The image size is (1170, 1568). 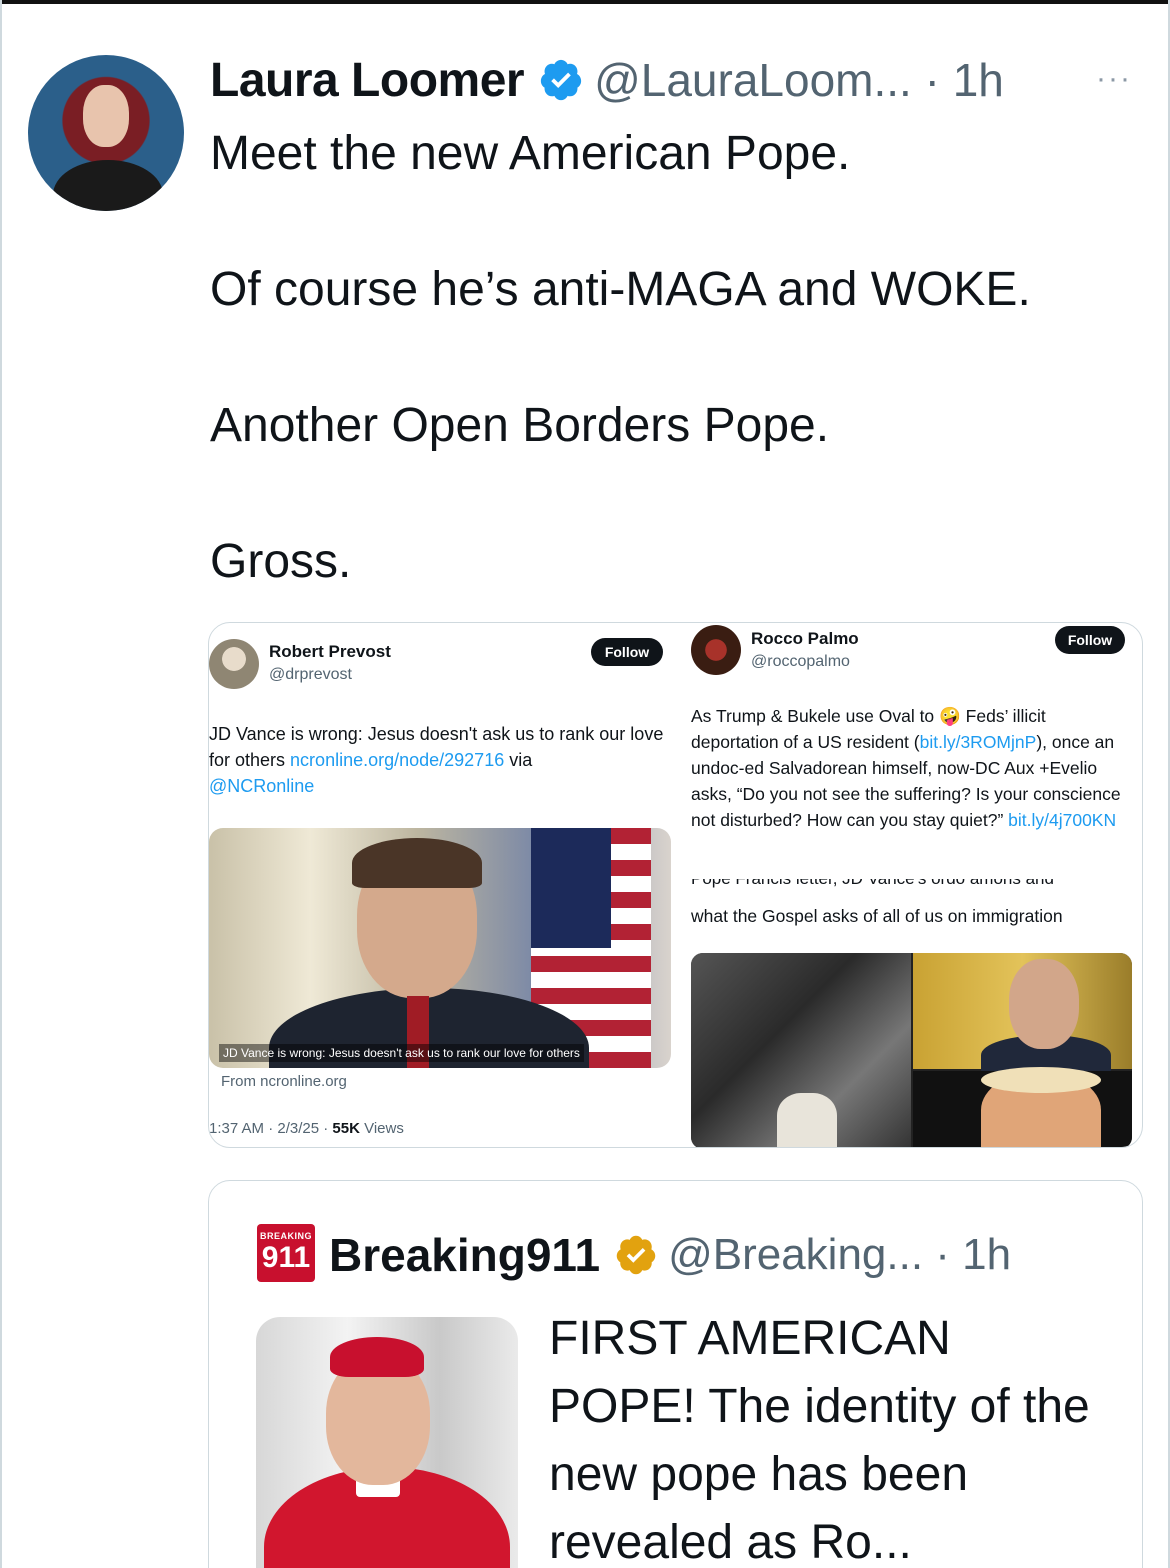 I want to click on more-options-icon: ···, so click(x=1114, y=79).